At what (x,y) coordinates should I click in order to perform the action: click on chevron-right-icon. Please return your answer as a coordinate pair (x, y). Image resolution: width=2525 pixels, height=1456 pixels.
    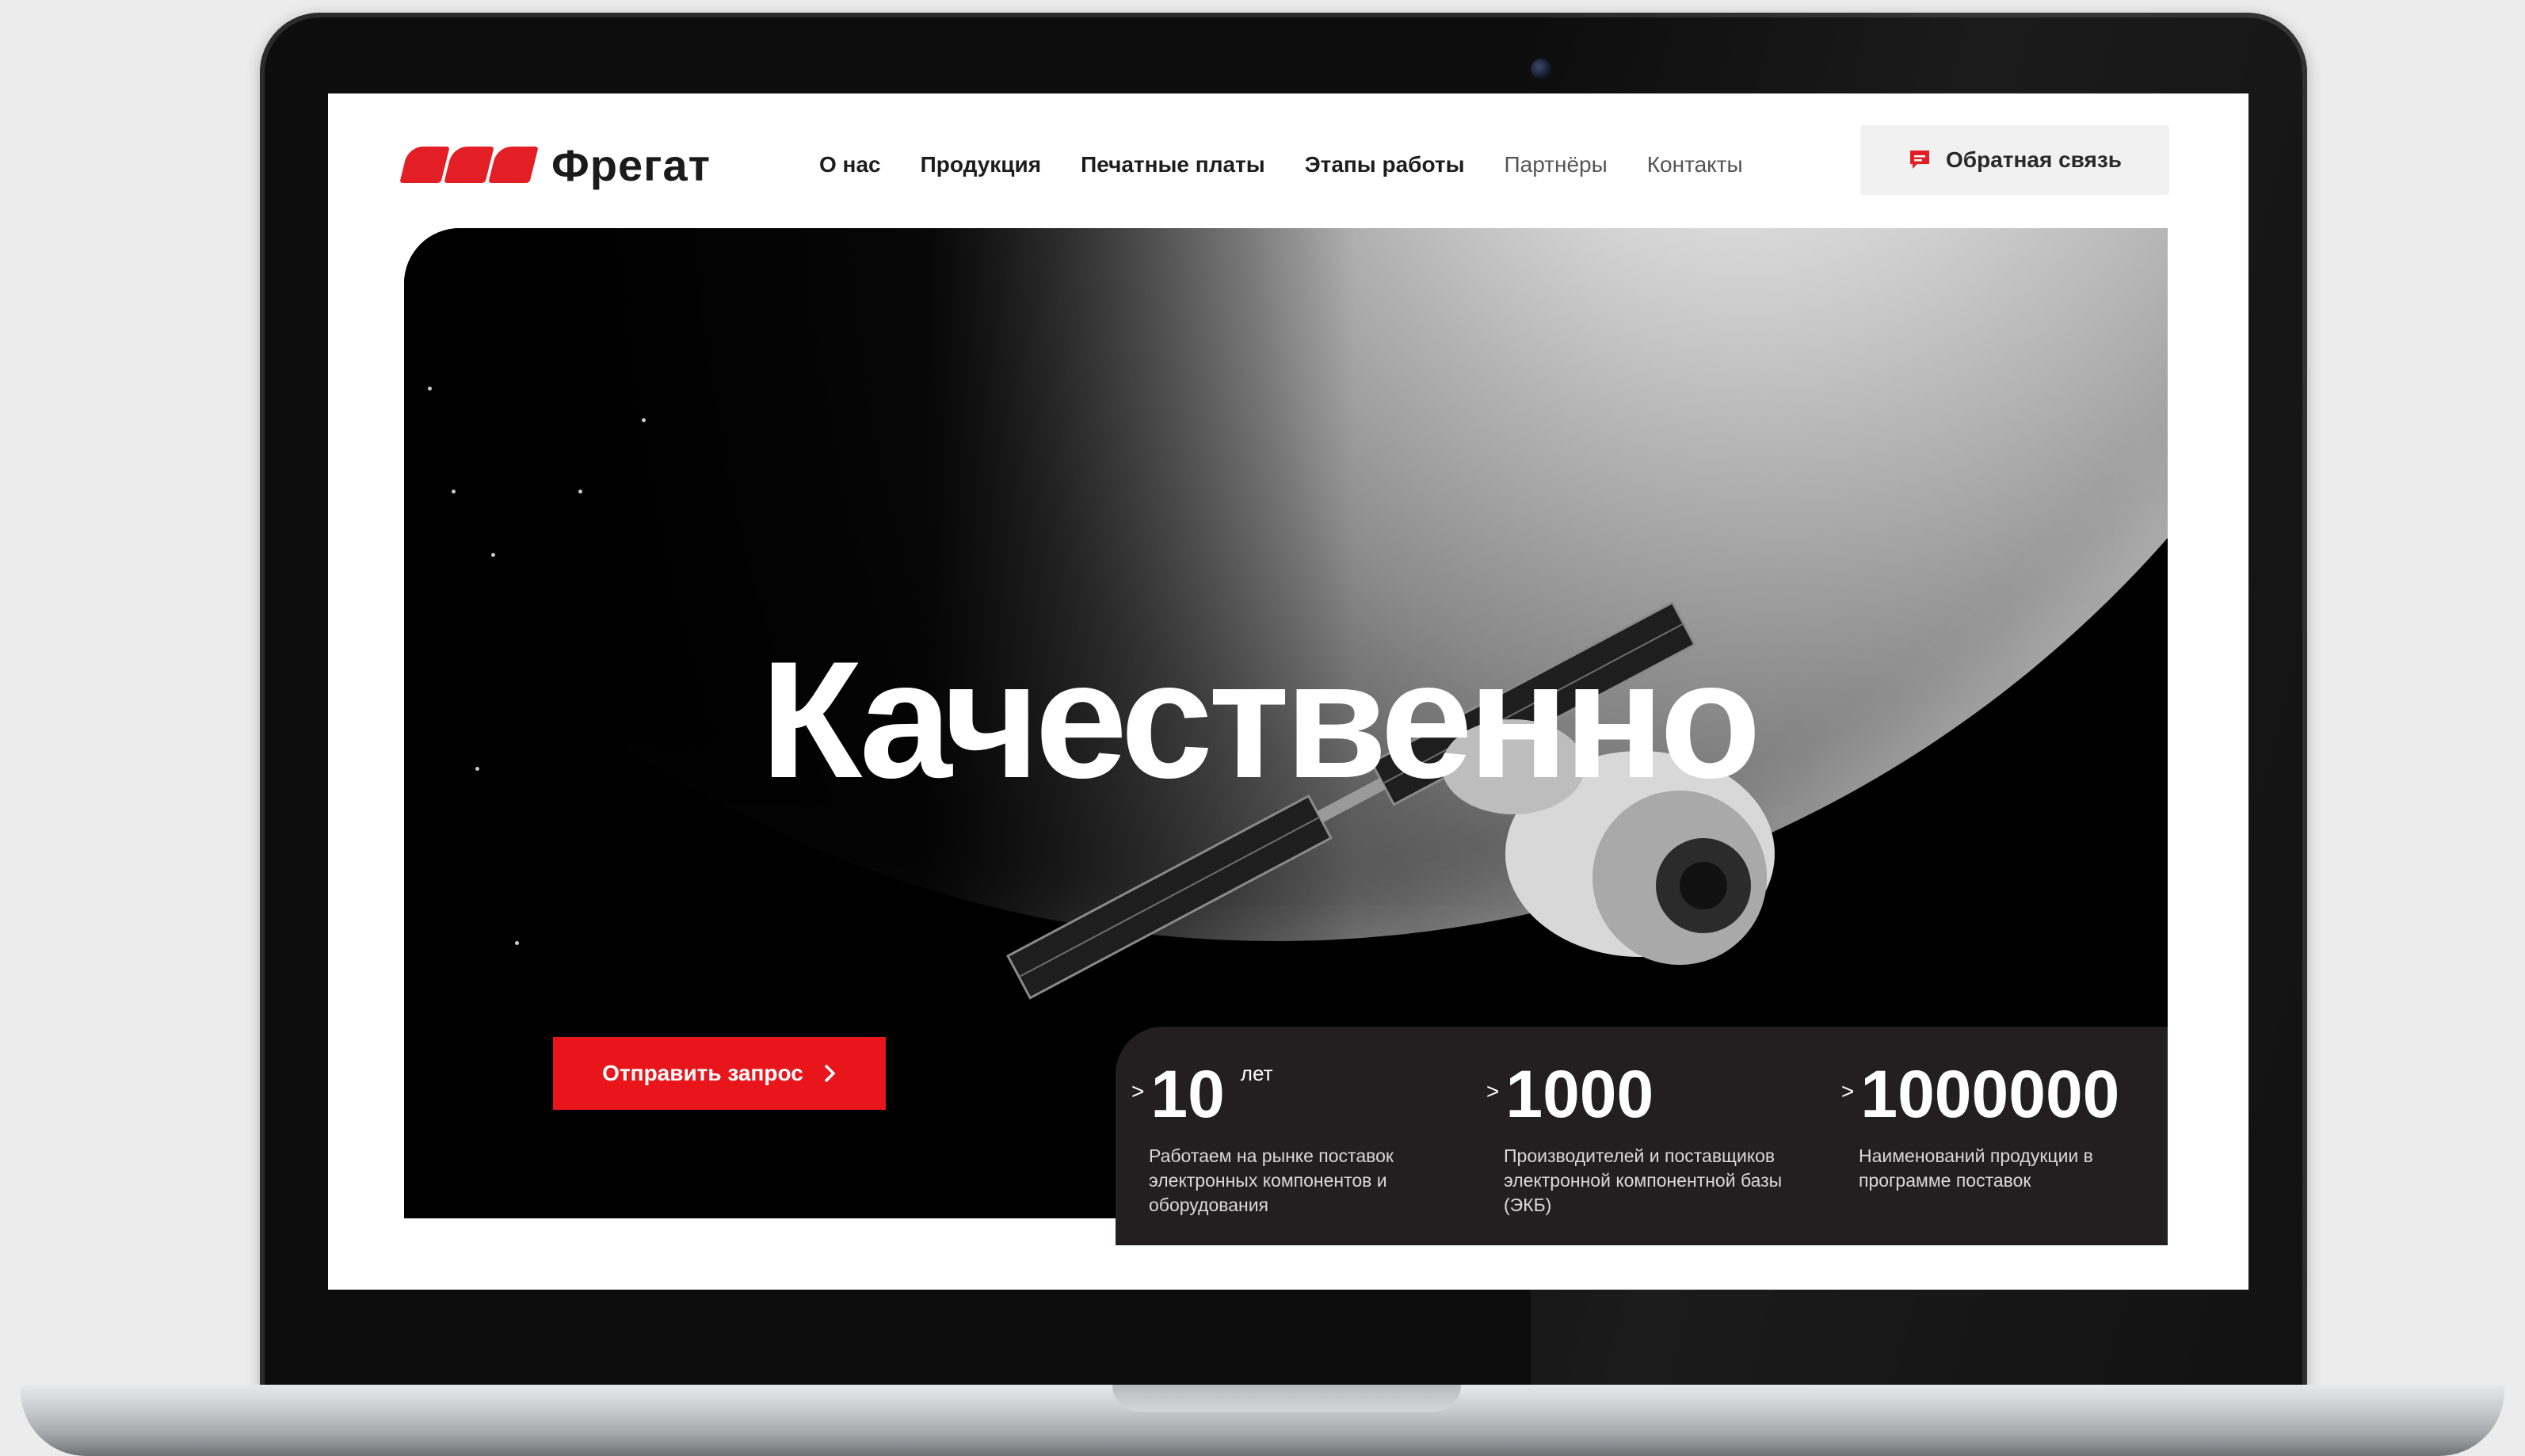
    Looking at the image, I should click on (830, 1073).